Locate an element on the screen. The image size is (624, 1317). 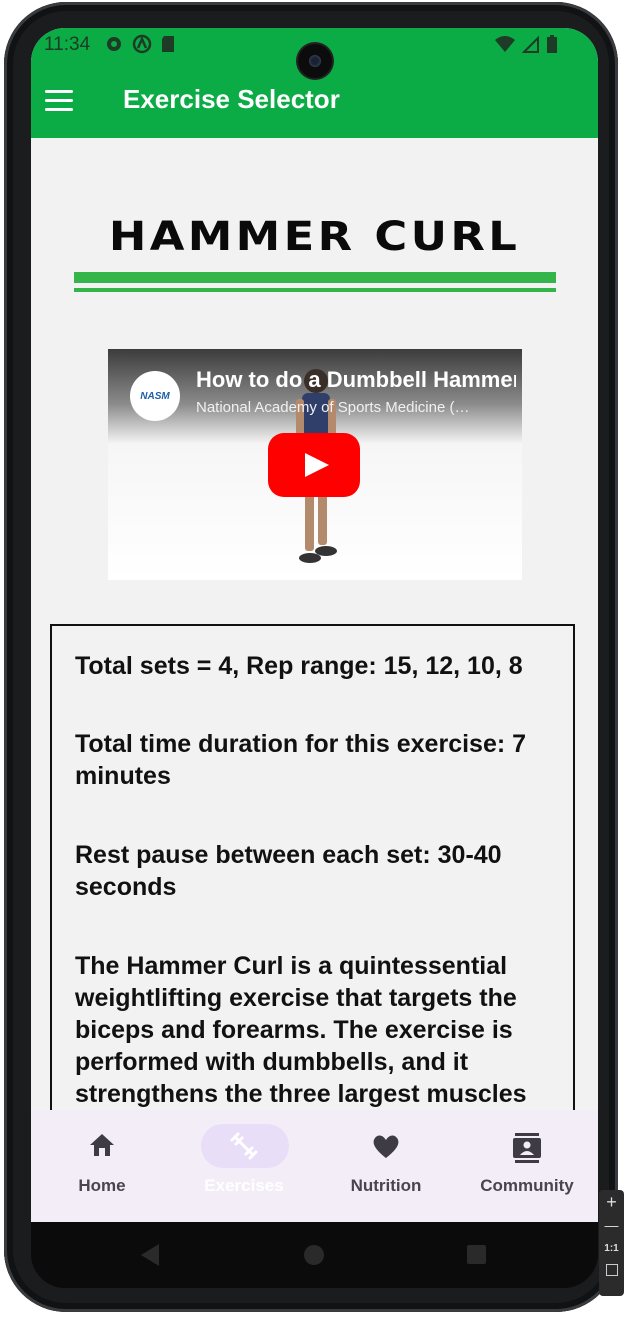
home-circle-icon is located at coordinates (314, 1255).